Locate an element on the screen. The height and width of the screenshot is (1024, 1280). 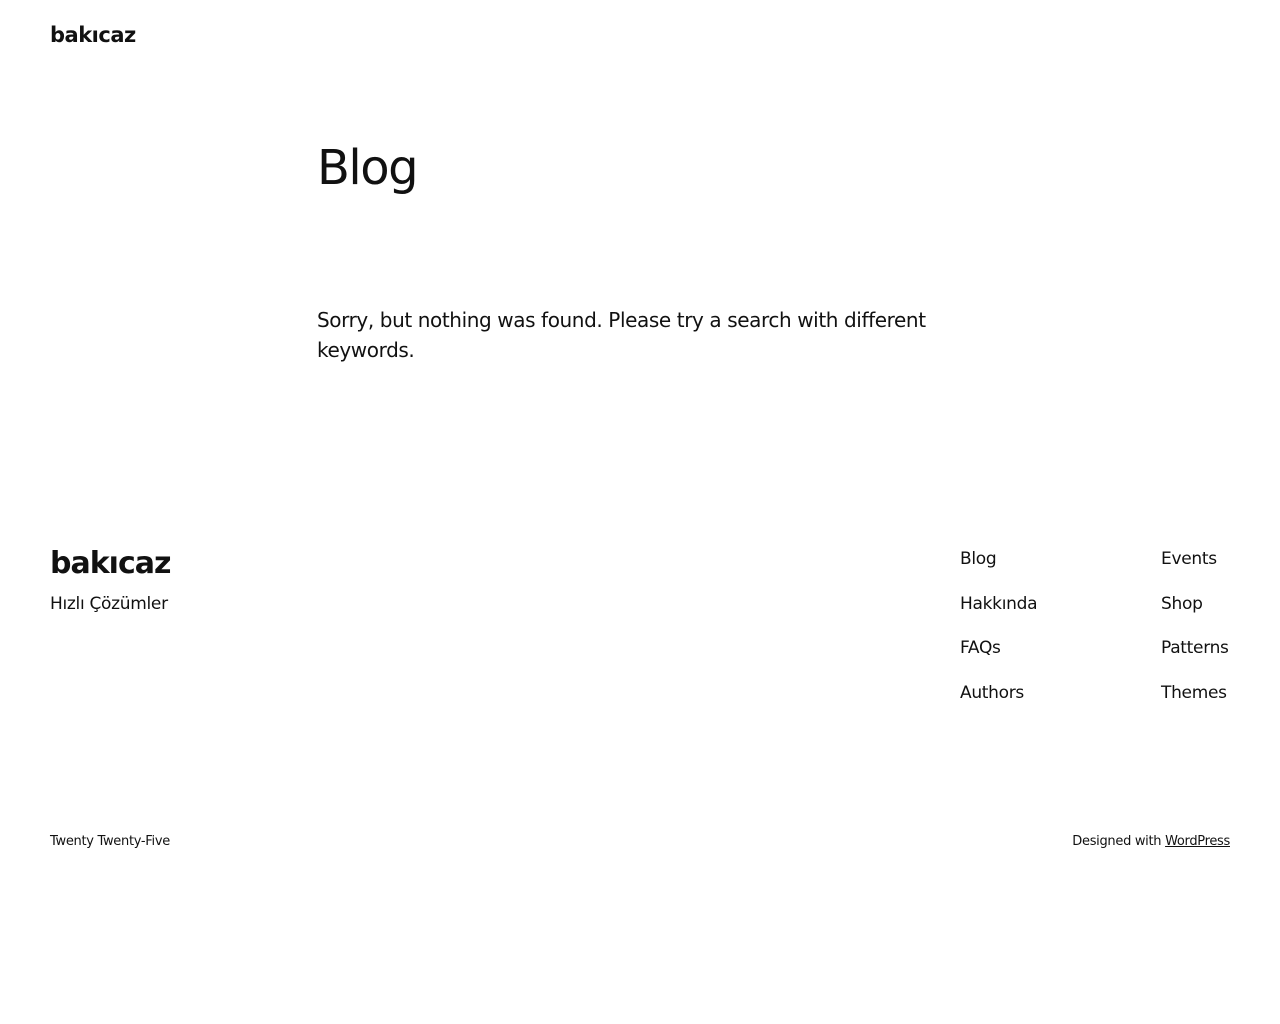
footer-nav-link-events: Events is located at coordinates (1189, 559).